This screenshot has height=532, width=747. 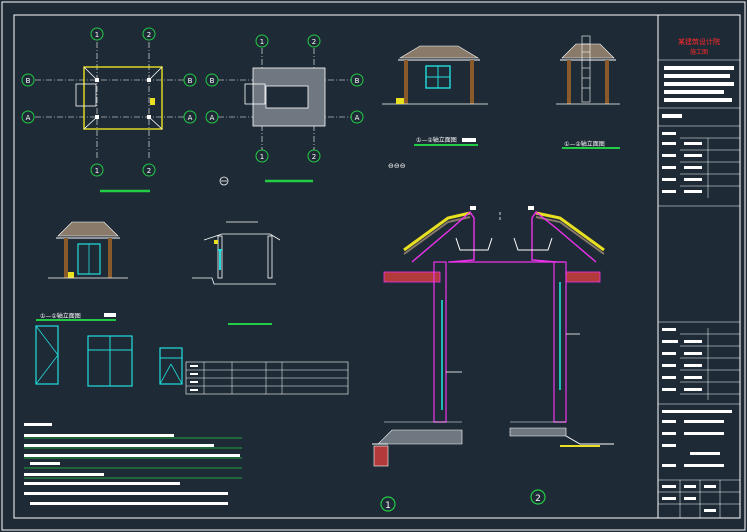 I want to click on axis-bubble-2-roof-bottom: 2, so click(x=314, y=156).